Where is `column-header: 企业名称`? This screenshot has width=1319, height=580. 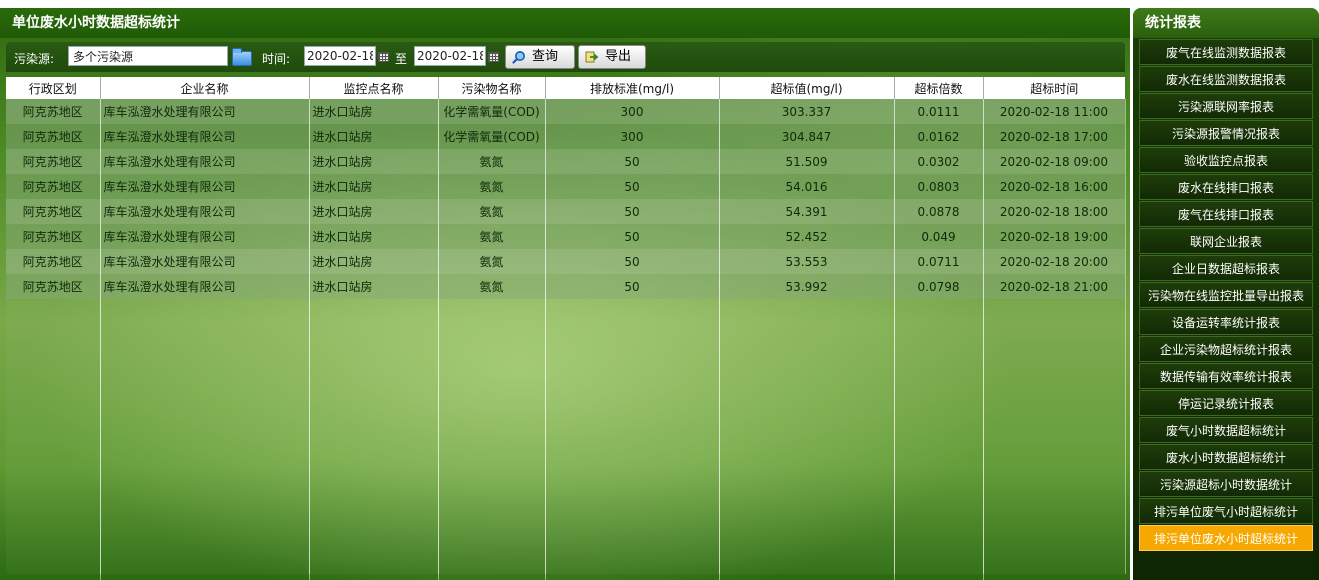 column-header: 企业名称 is located at coordinates (205, 88).